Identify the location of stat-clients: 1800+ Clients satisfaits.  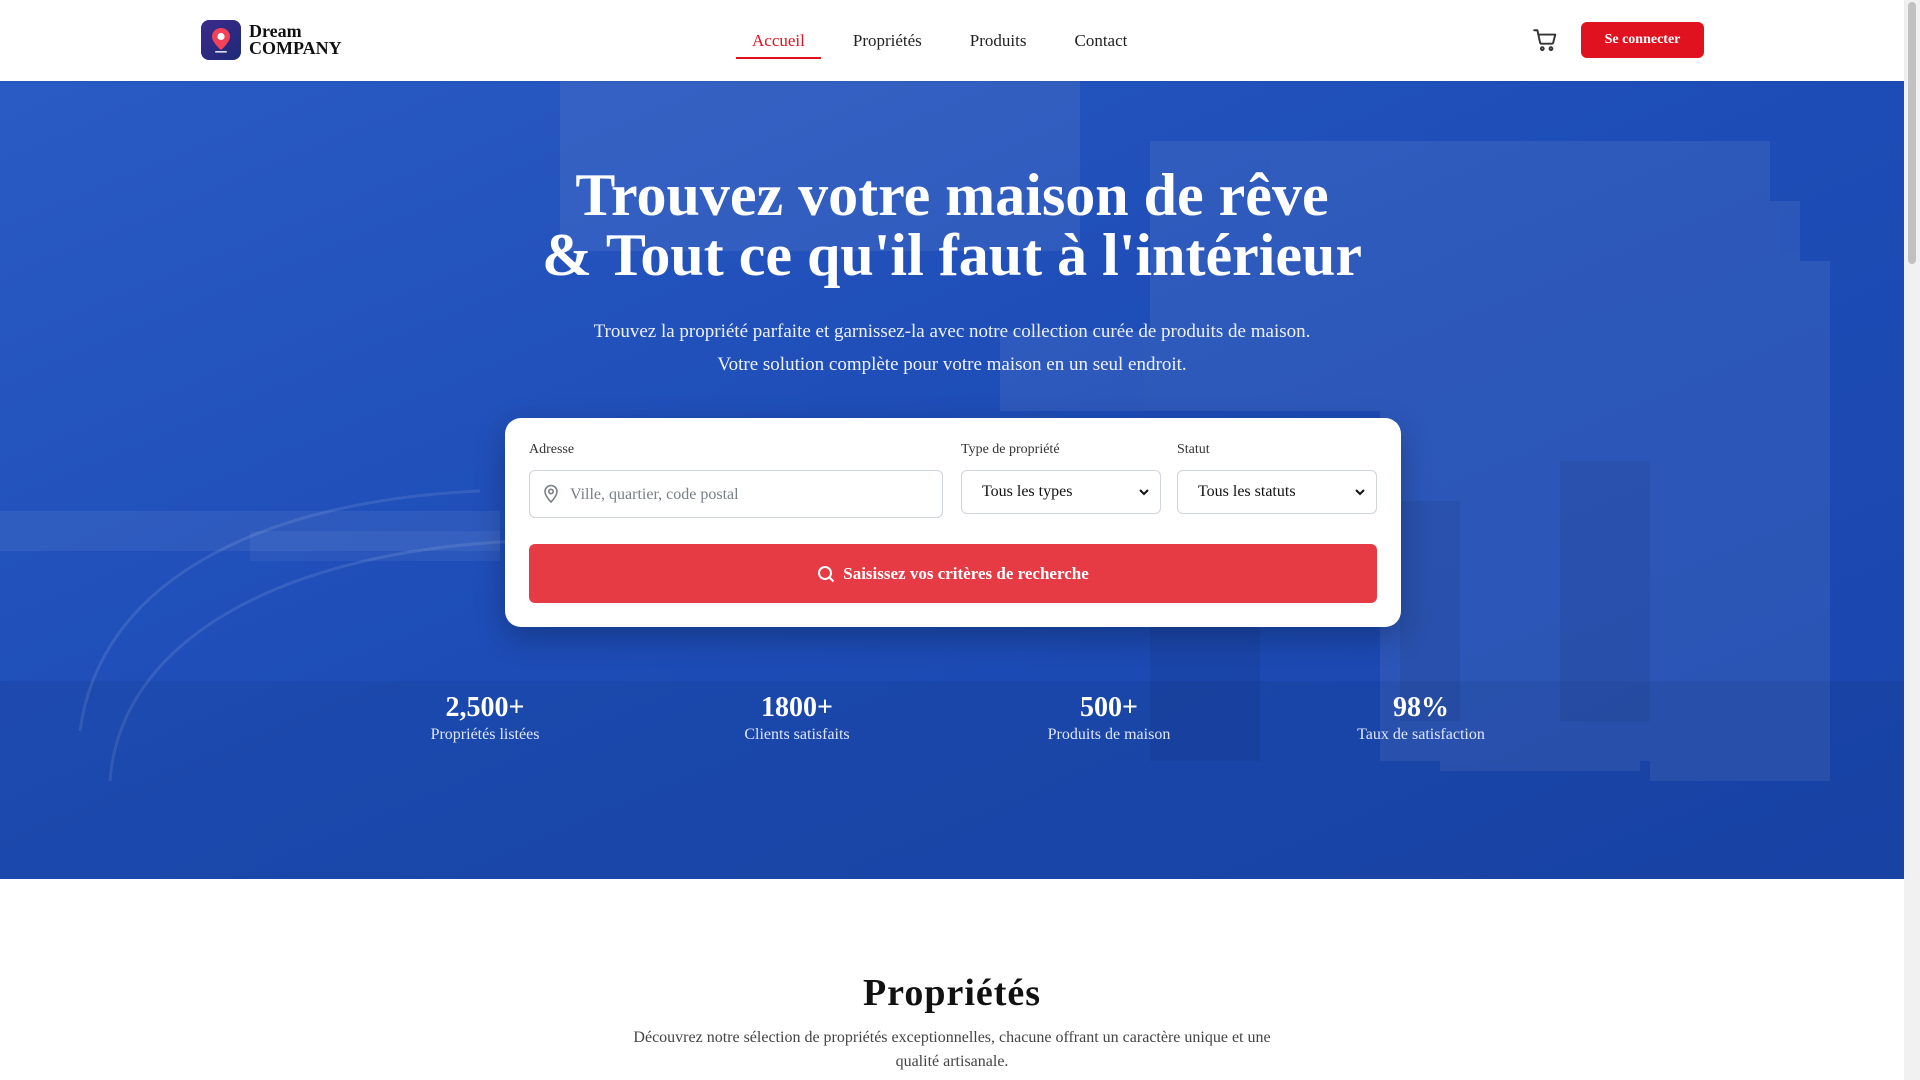
(797, 718).